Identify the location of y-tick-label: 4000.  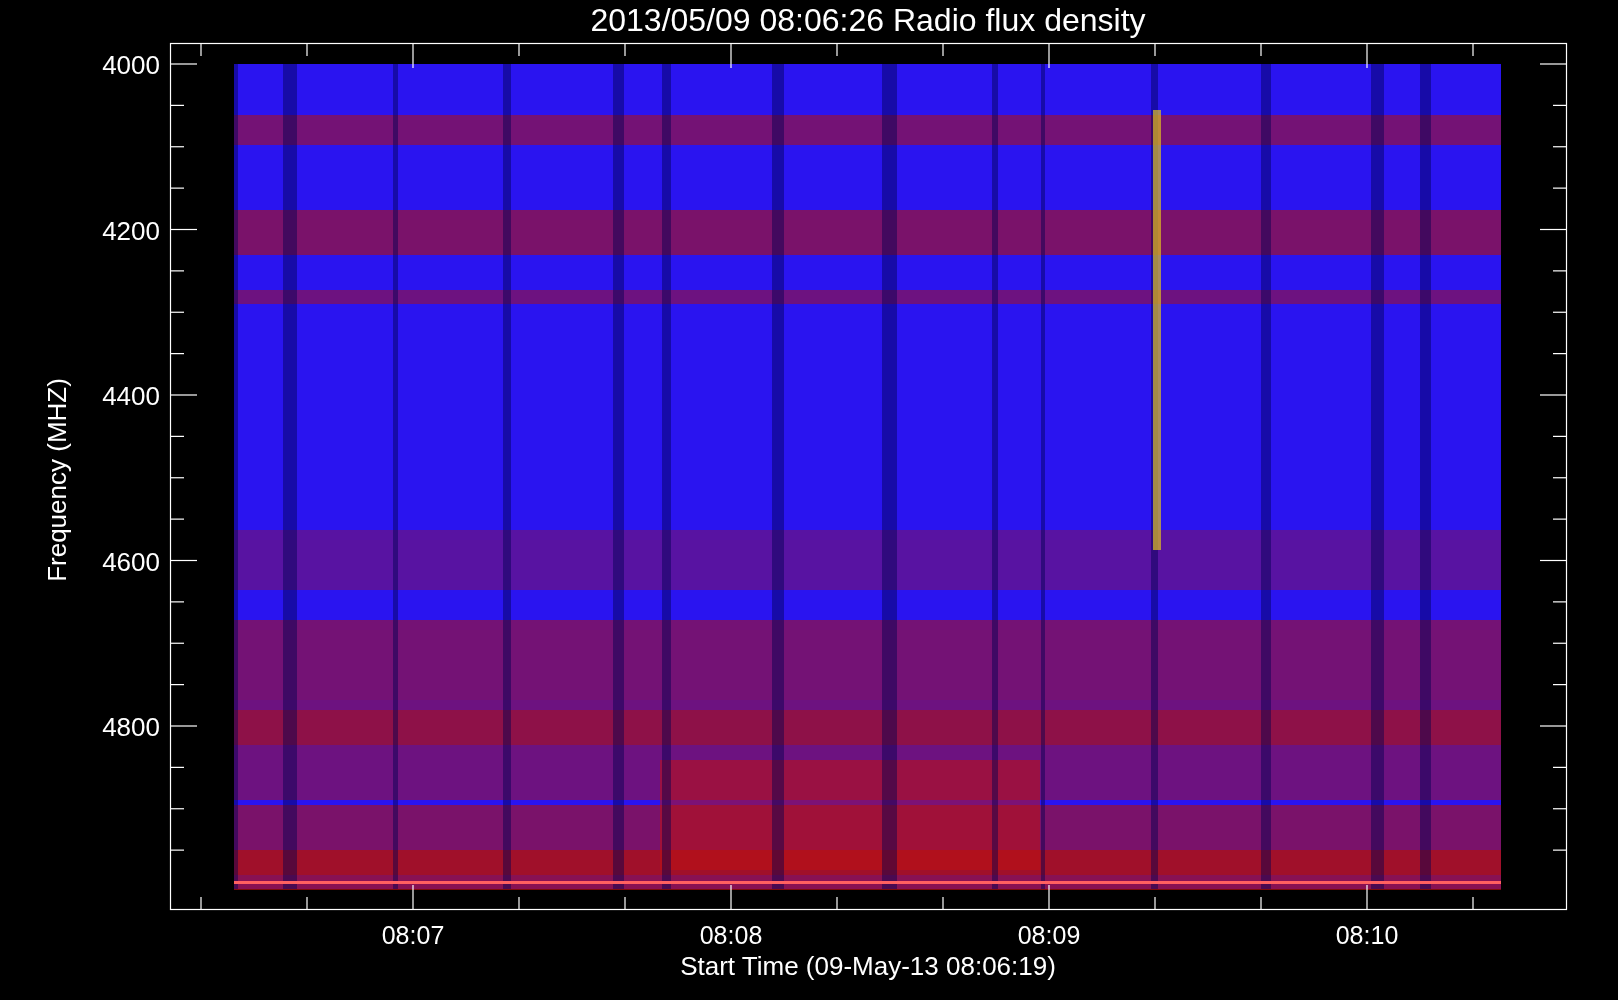
(131, 65).